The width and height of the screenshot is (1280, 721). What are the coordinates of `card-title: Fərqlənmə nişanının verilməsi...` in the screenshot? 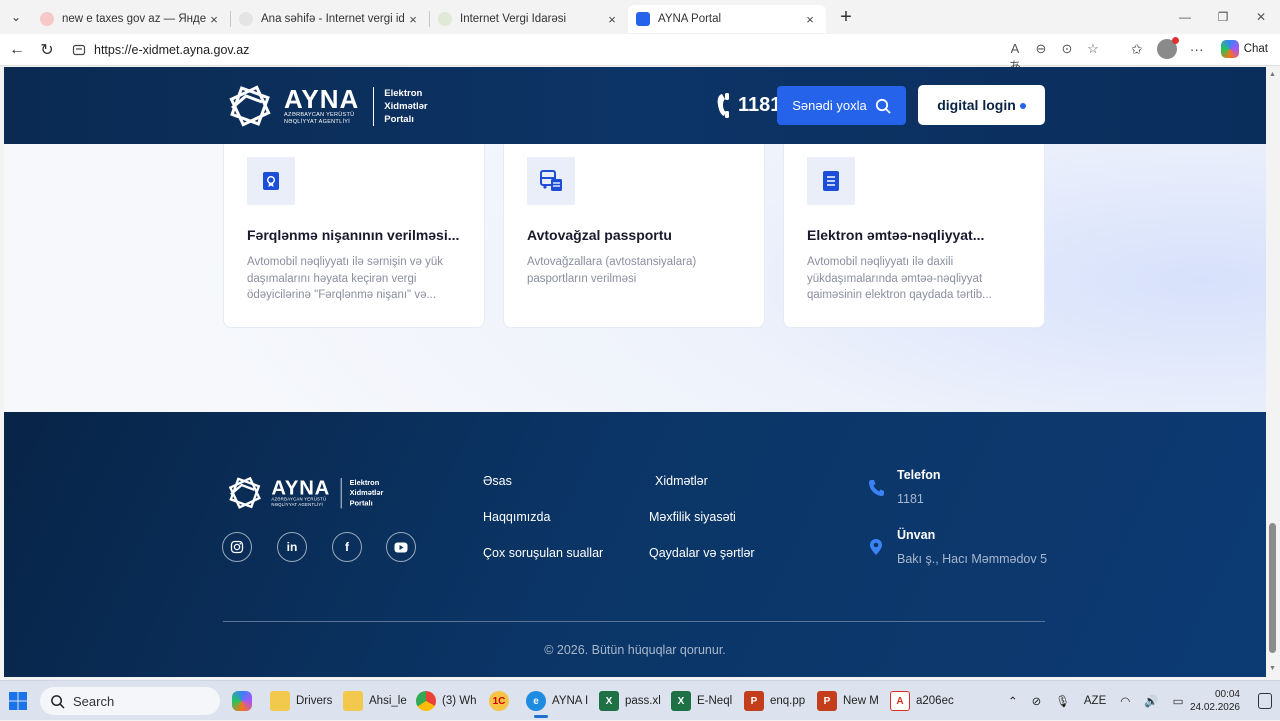 It's located at (353, 235).